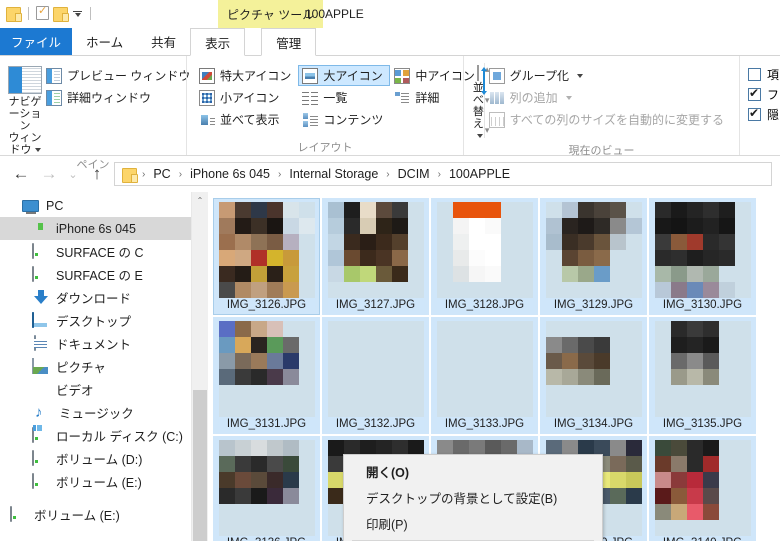 Image resolution: width=780 pixels, height=541 pixels. What do you see at coordinates (479, 102) in the screenshot?
I see `sort-button: 並べ替え` at bounding box center [479, 102].